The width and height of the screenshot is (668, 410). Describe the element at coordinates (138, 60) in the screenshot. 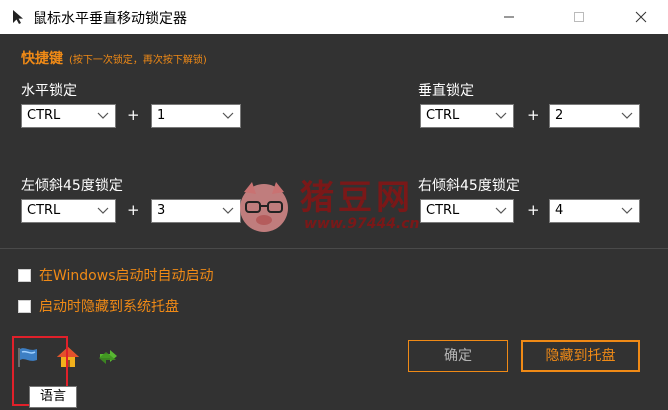

I see `shortcut-hint: (按下一次锁定，再次按下解锁)` at that location.